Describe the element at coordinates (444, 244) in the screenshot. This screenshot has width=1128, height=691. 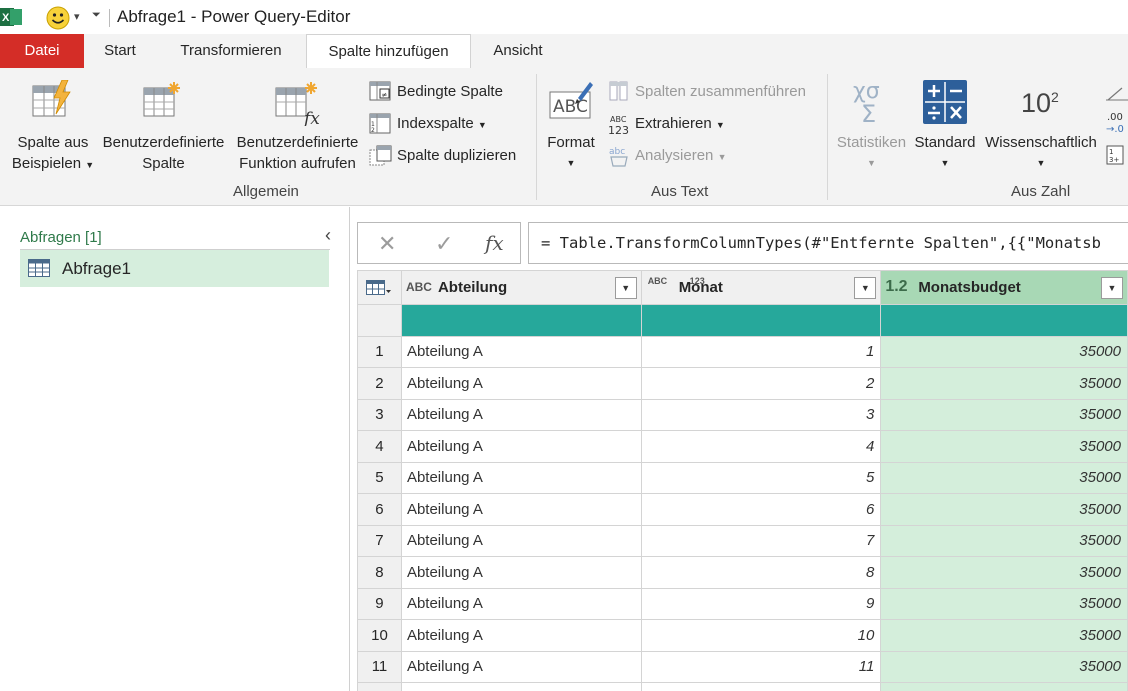
I see `commit-check-icon: ✓` at that location.